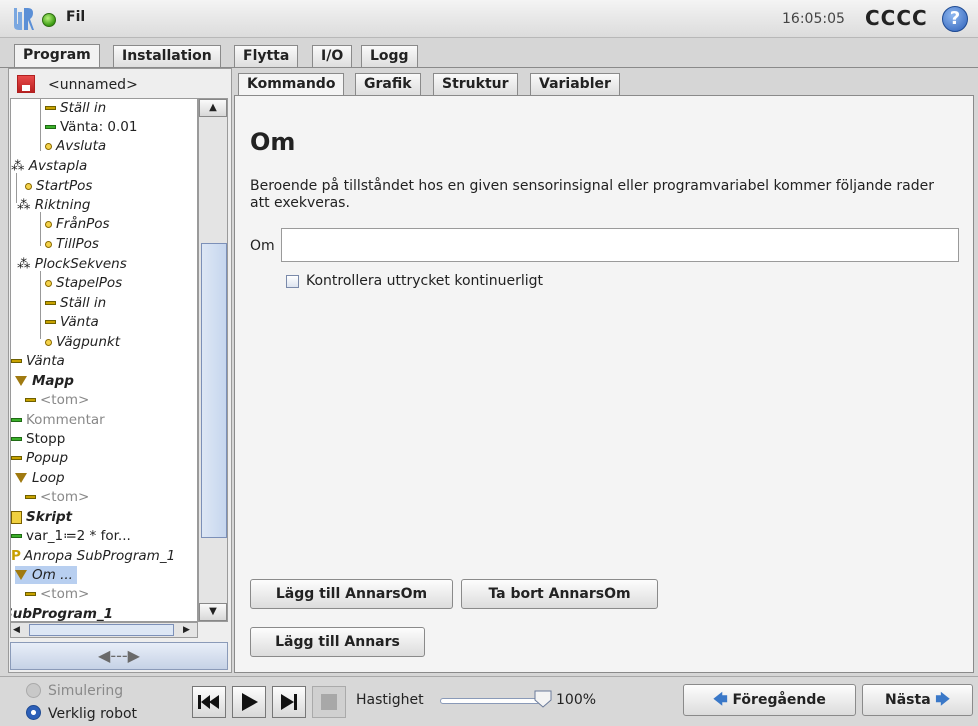  I want to click on tree-node: P Anropa SubProgram_1, so click(93, 556).